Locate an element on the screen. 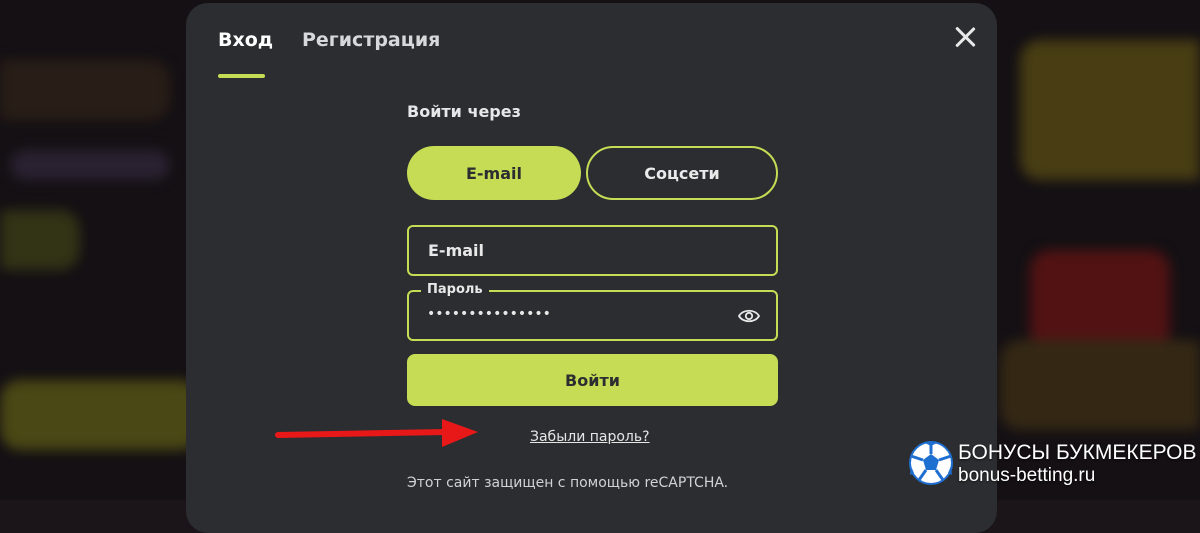 Image resolution: width=1200 pixels, height=533 pixels. eye-icon is located at coordinates (749, 316).